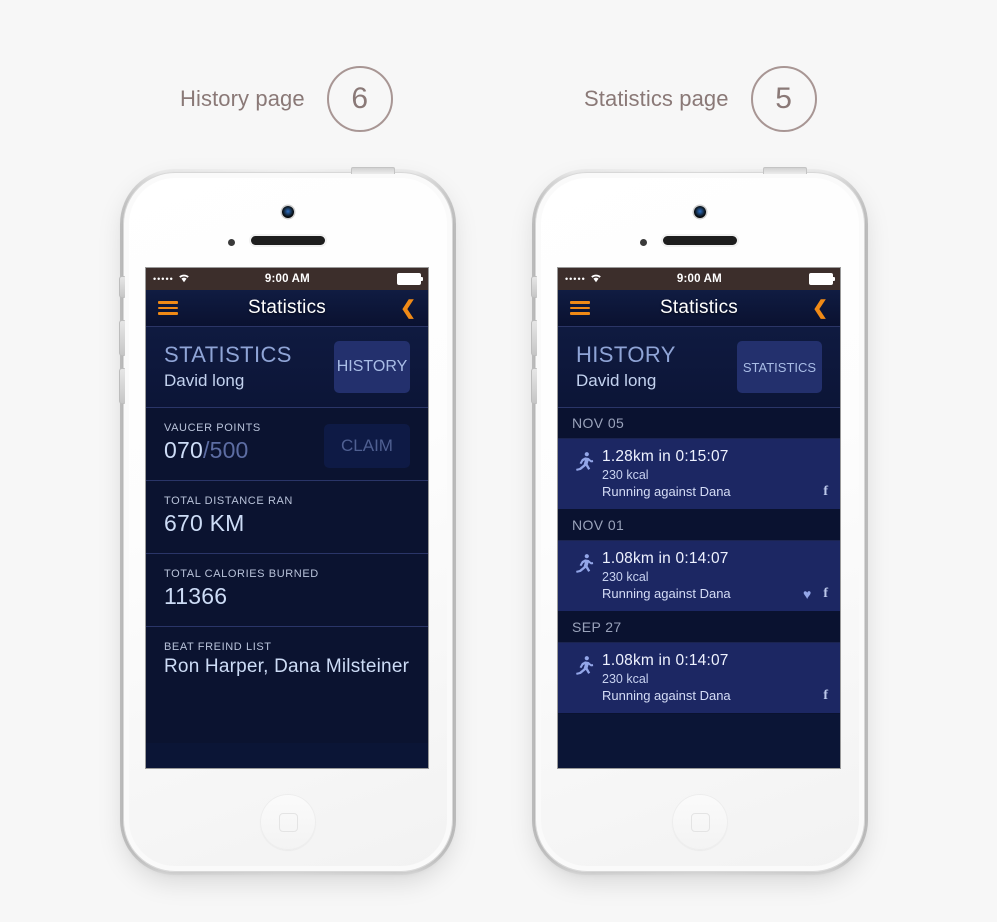  What do you see at coordinates (241, 574) in the screenshot?
I see `stat-label: TOTAL CALORIES BURNED` at bounding box center [241, 574].